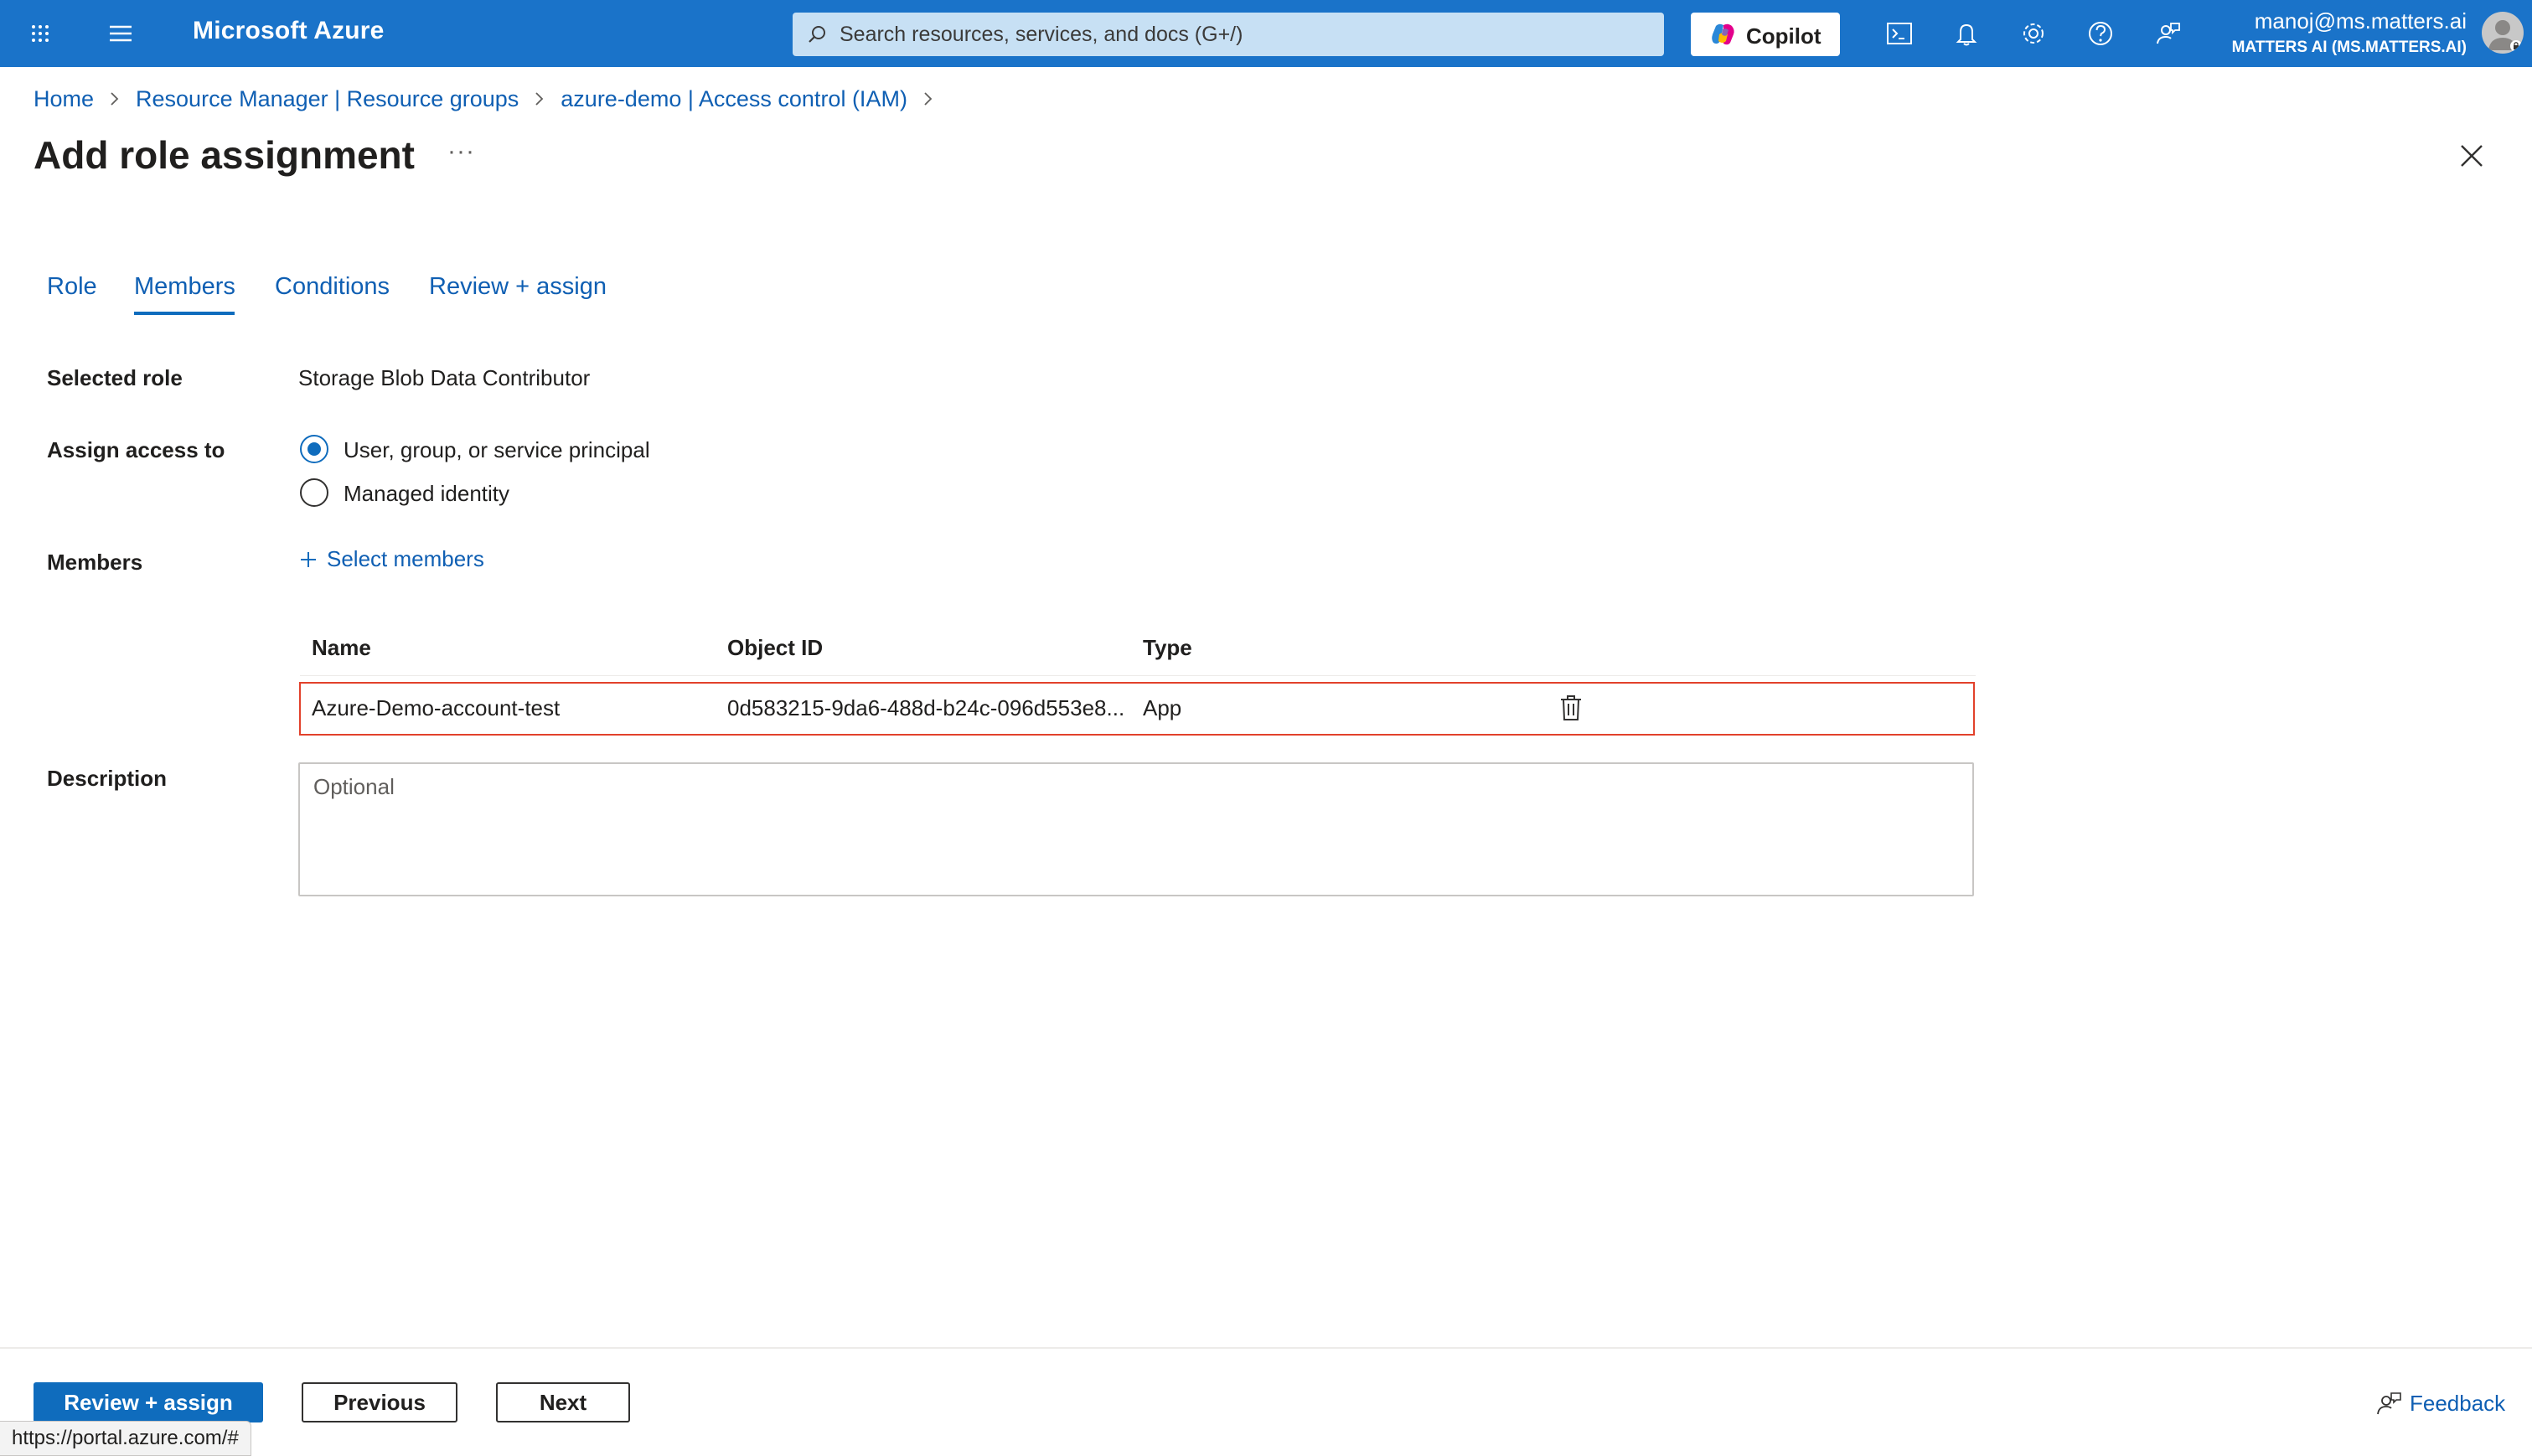 The width and height of the screenshot is (2532, 1456). I want to click on status-bar-url: https://portal.azure.com/#, so click(126, 1438).